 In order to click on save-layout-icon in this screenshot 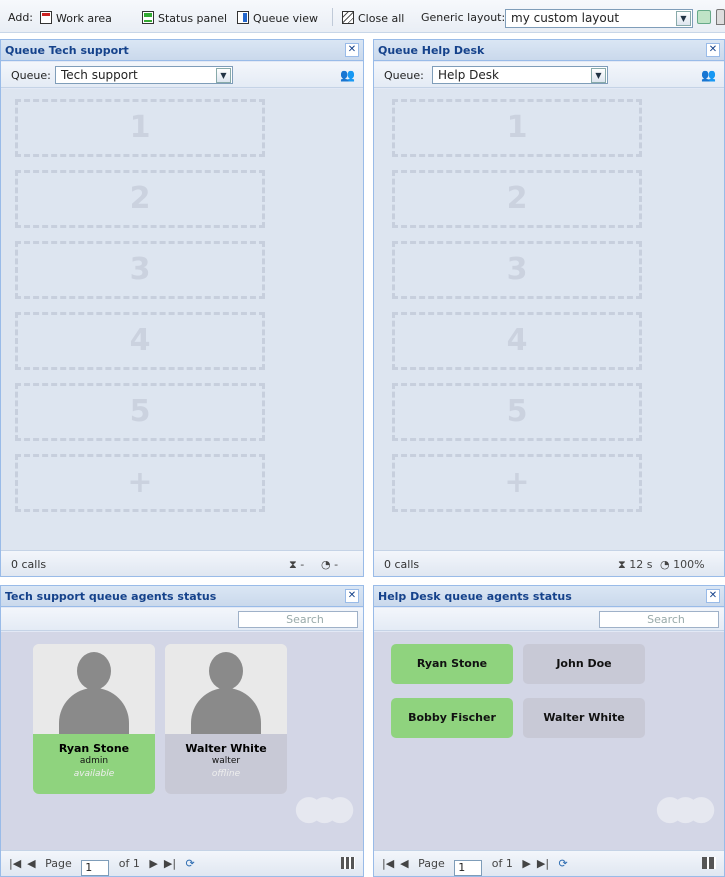, I will do `click(704, 17)`.